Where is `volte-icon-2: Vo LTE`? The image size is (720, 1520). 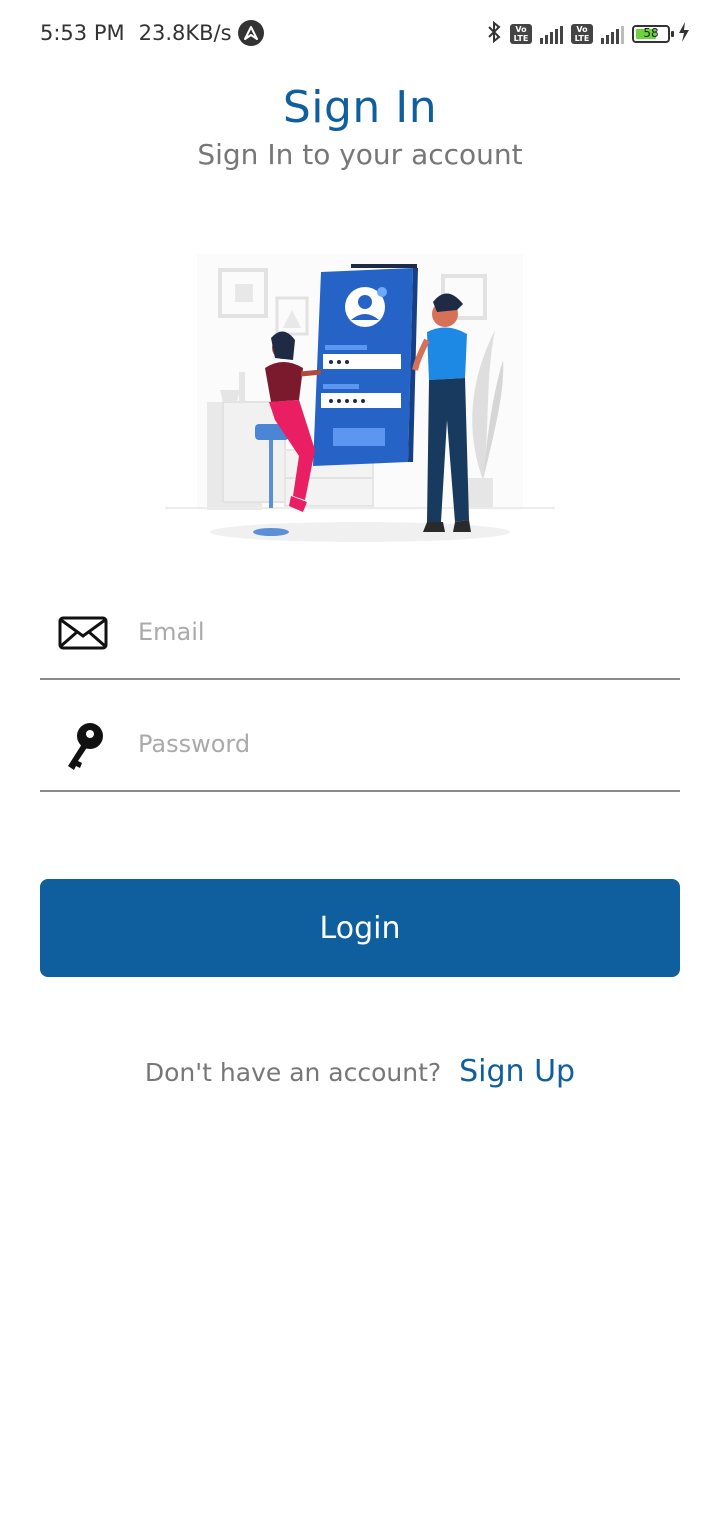 volte-icon-2: Vo LTE is located at coordinates (582, 34).